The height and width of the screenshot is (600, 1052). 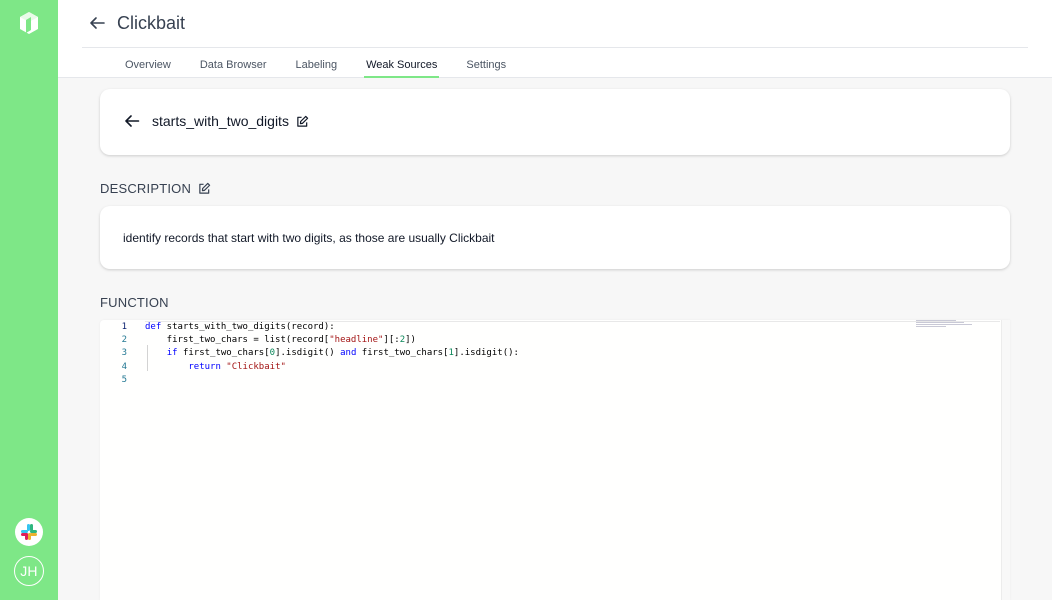 What do you see at coordinates (147, 358) in the screenshot?
I see `indent-guide` at bounding box center [147, 358].